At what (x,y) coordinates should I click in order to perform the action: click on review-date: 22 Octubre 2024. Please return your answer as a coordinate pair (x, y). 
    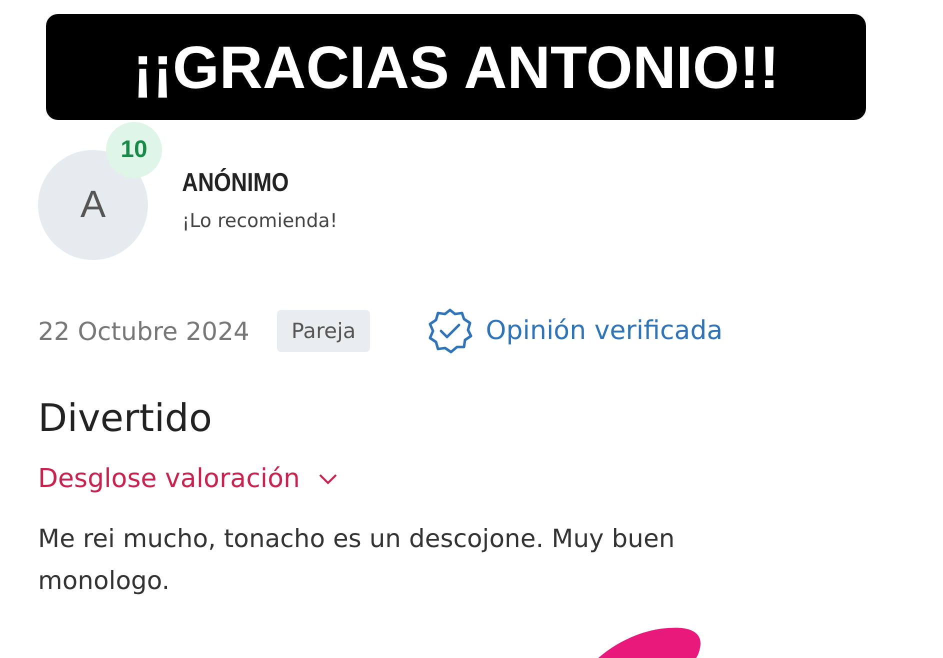
    Looking at the image, I should click on (144, 331).